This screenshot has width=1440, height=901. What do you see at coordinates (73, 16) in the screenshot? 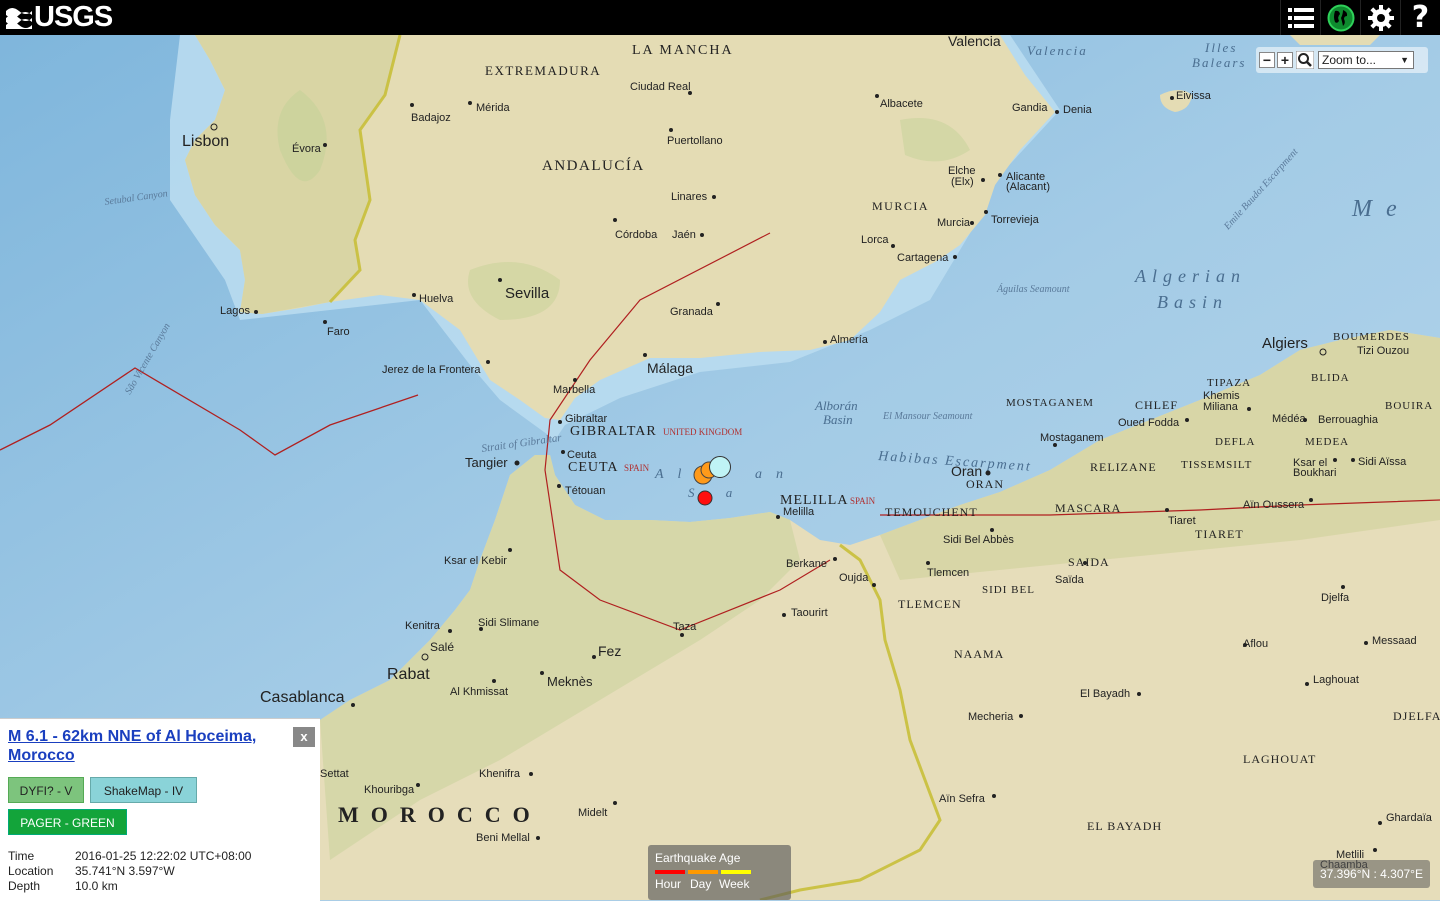
I see `logo-text: USGS` at bounding box center [73, 16].